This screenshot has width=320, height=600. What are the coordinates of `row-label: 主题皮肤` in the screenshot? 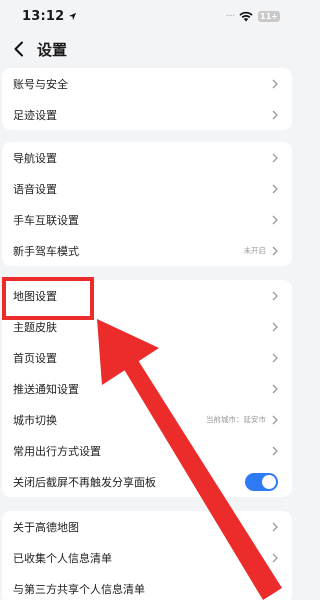 It's located at (35, 327).